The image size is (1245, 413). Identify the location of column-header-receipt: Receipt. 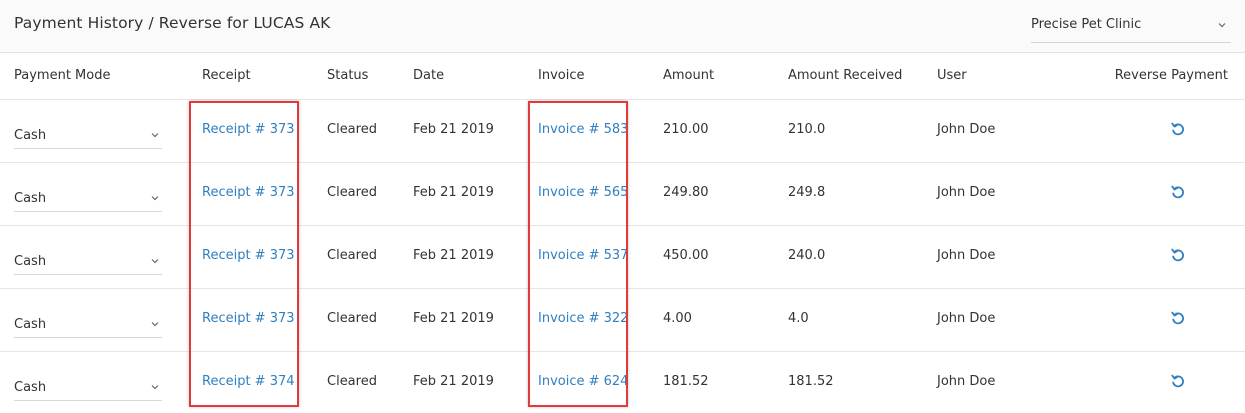
(226, 75).